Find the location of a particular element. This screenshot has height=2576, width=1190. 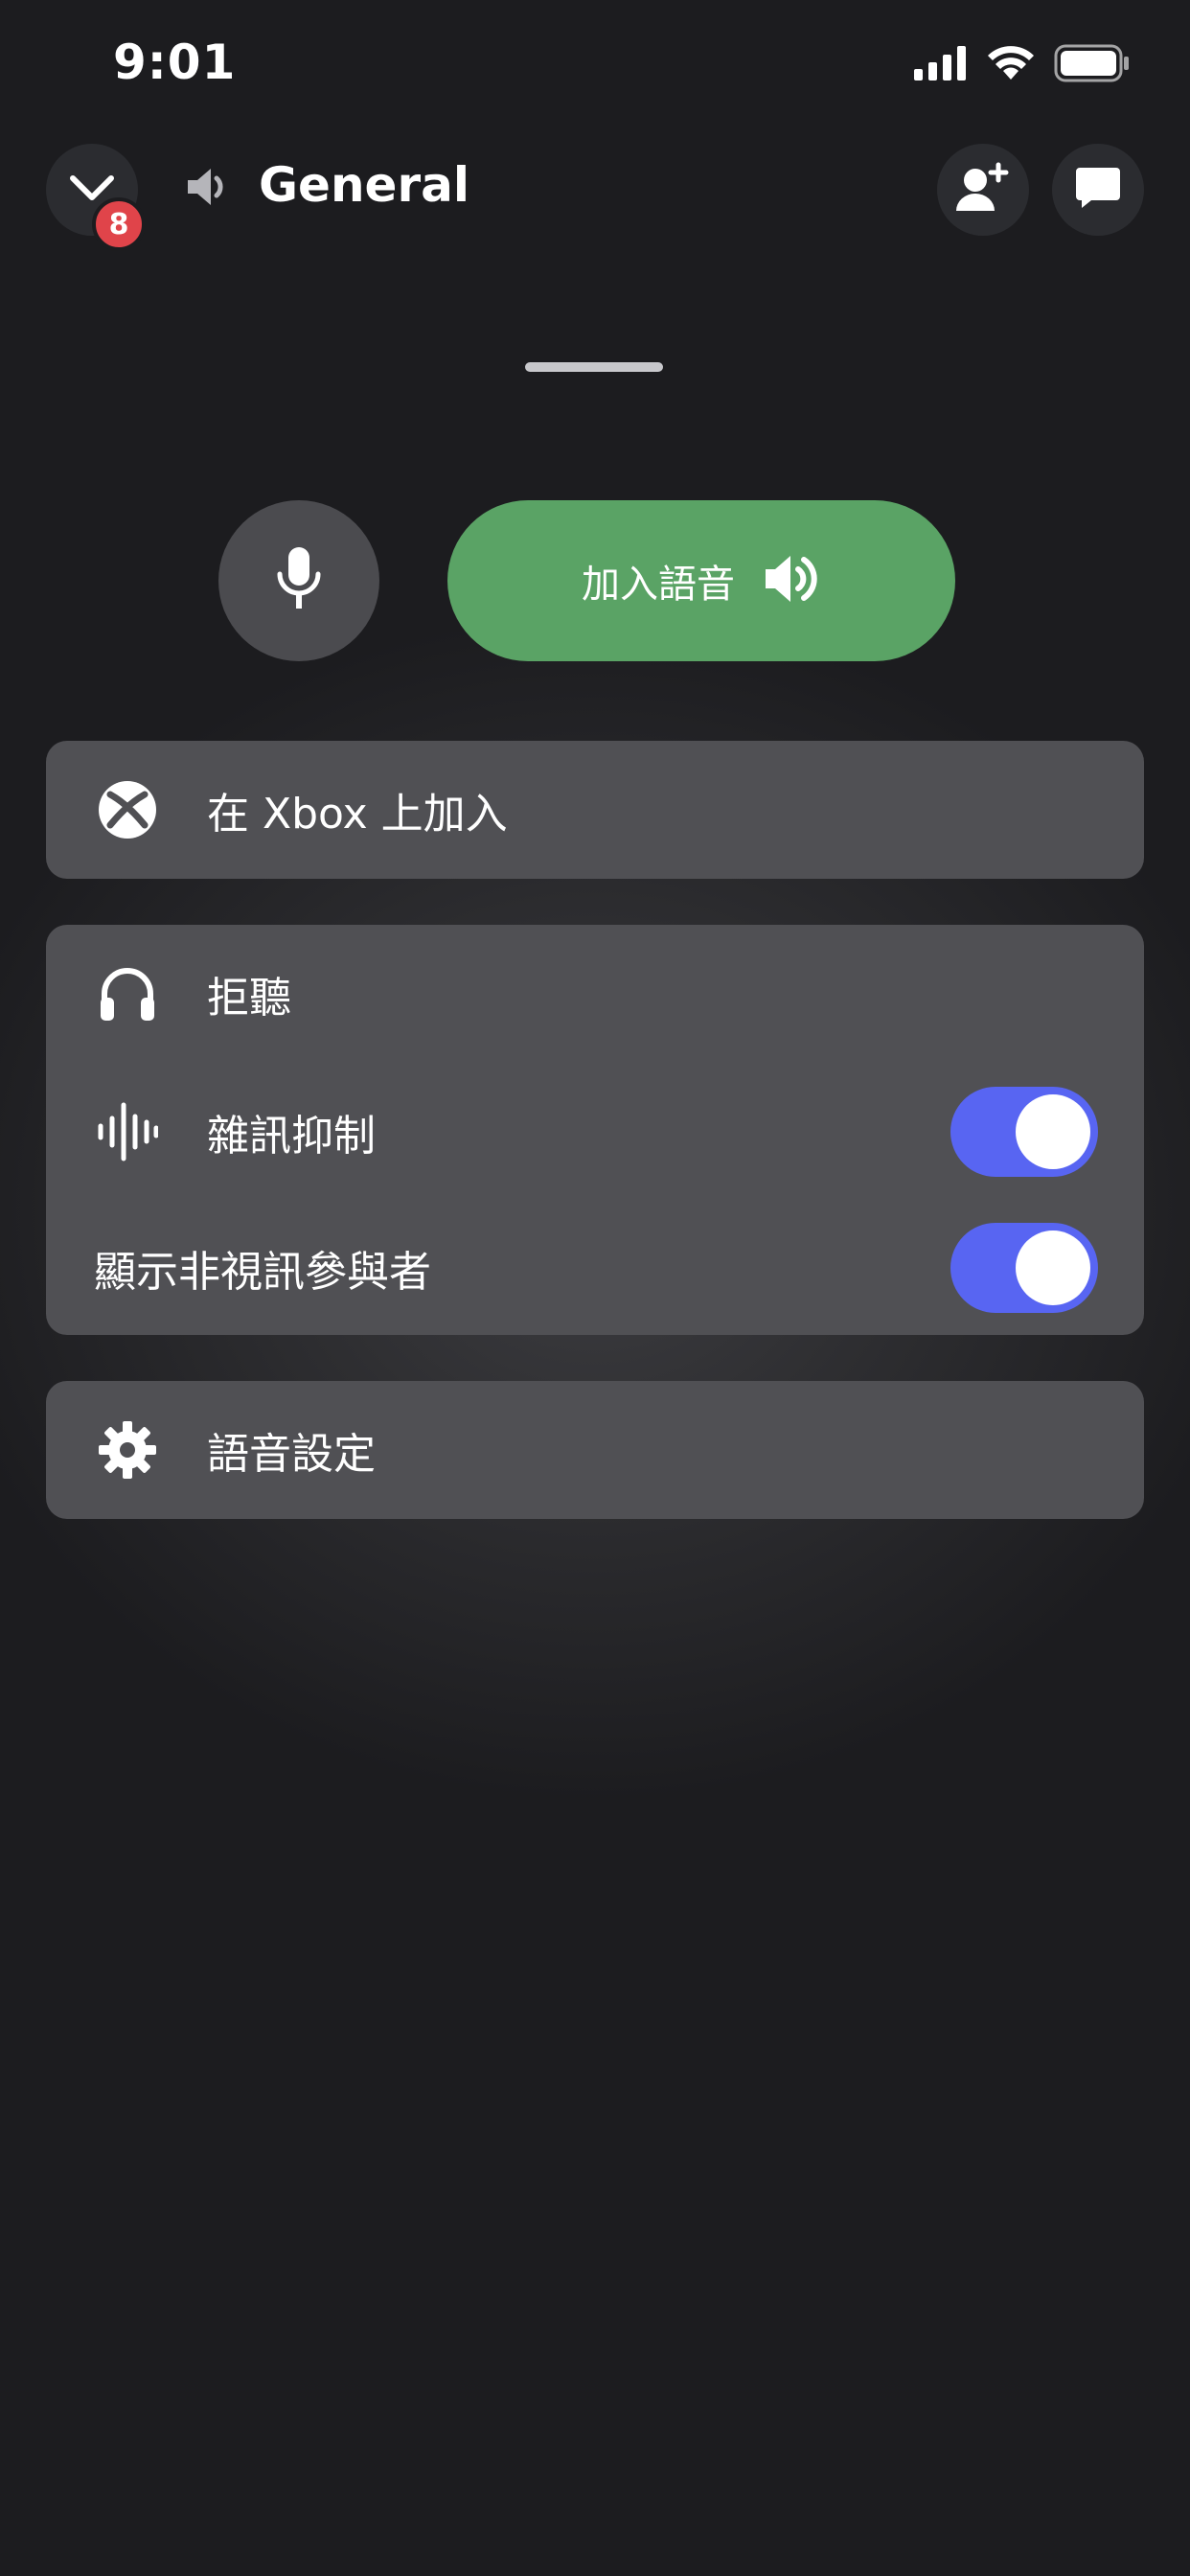

show-non-video-label: 顯示非視訊參與者 is located at coordinates (263, 1272).